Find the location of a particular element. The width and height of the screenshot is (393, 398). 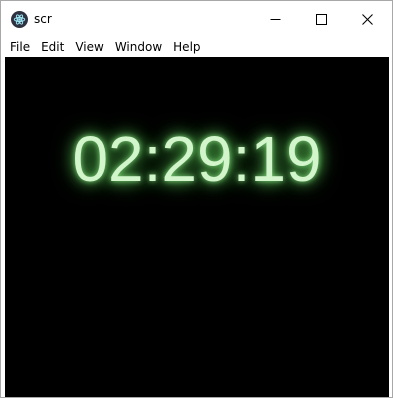

maximize-button is located at coordinates (321, 19).